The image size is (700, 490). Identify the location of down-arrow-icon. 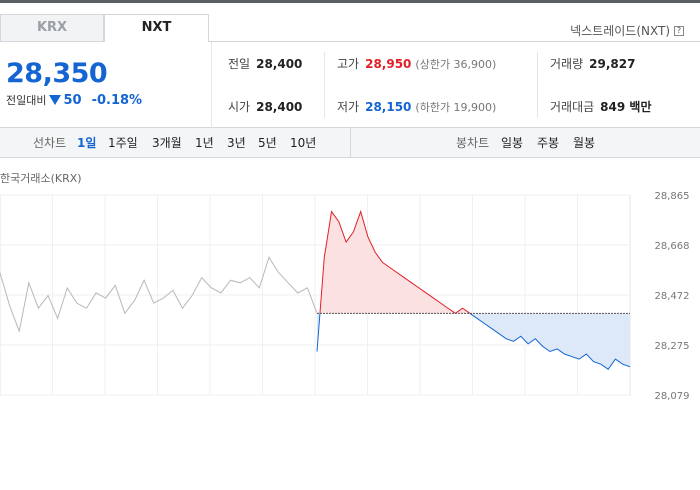
(55, 100).